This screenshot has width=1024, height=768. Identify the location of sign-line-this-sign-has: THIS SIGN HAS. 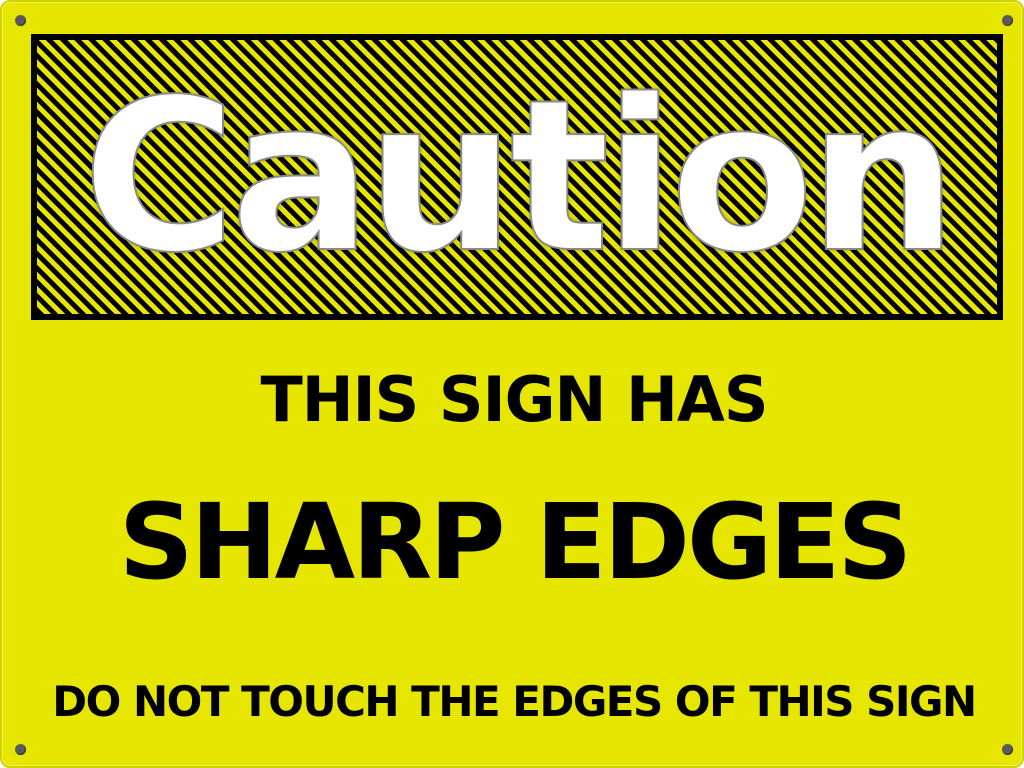
(514, 399).